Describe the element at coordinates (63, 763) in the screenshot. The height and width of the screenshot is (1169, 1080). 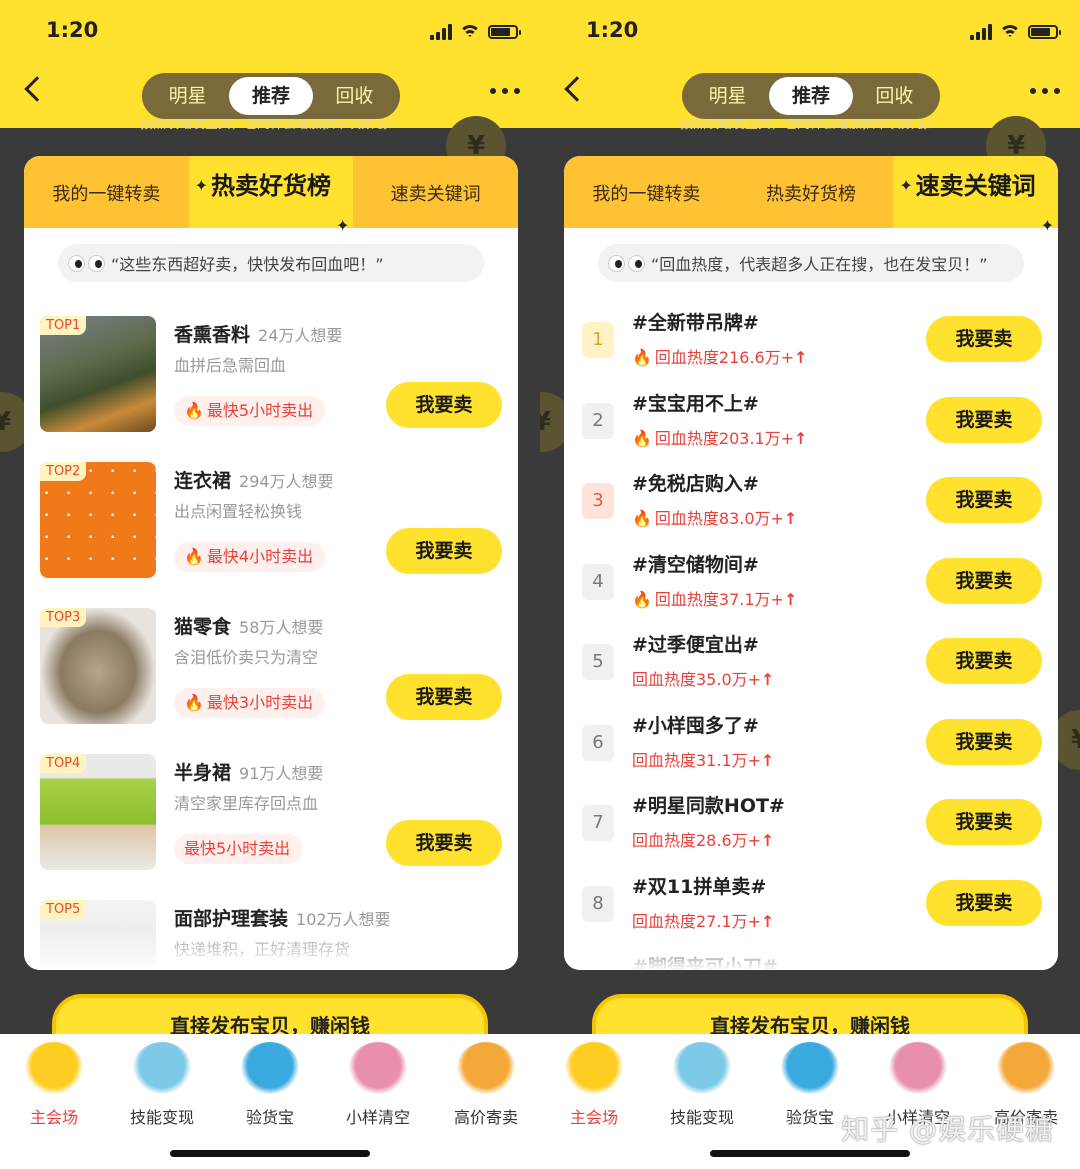
I see `rank-tag: TOP4` at that location.